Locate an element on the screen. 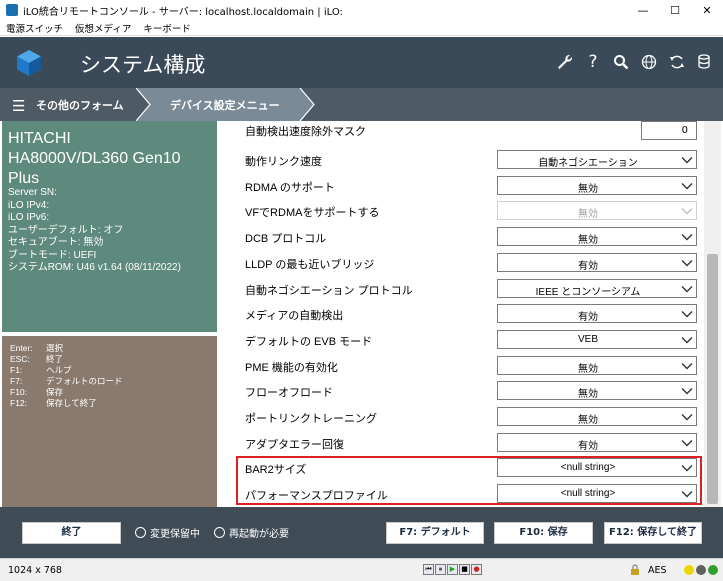  media-record-icon: ● is located at coordinates (476, 569).